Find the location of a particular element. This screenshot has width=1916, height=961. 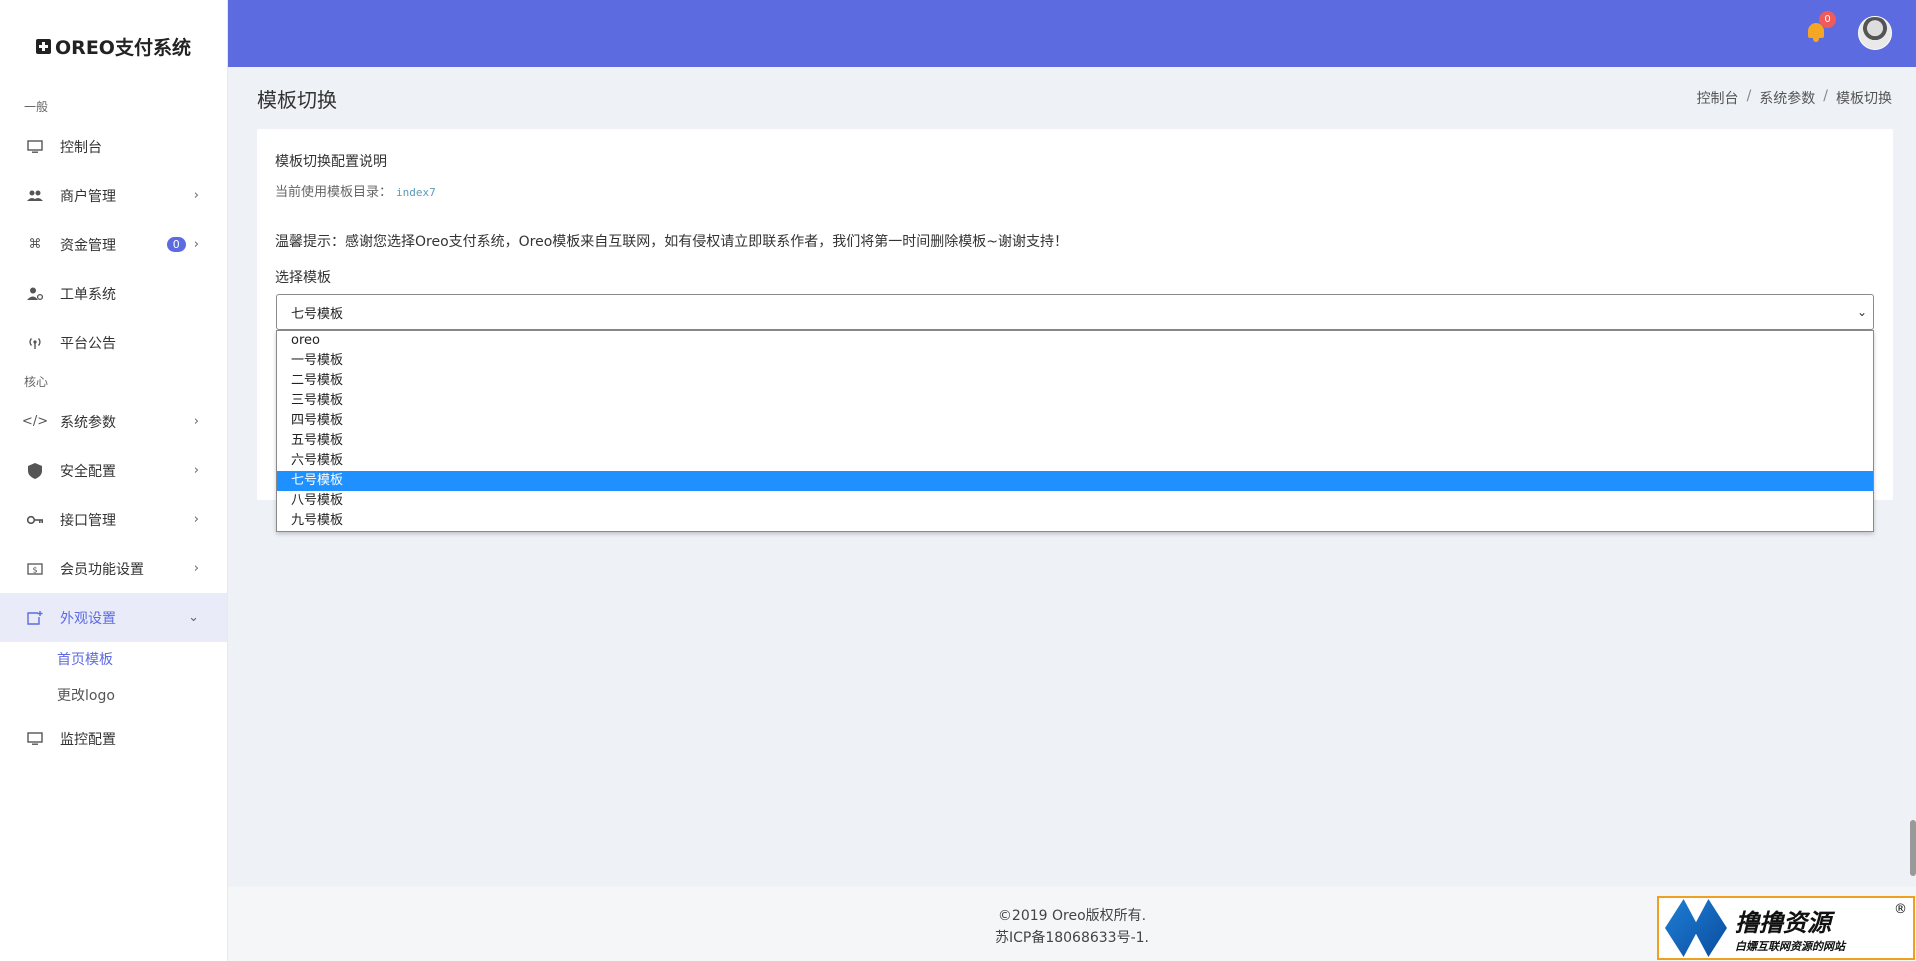

watermark: 撸撸资源 白嫖互联网资源的网站 ® is located at coordinates (1786, 928).